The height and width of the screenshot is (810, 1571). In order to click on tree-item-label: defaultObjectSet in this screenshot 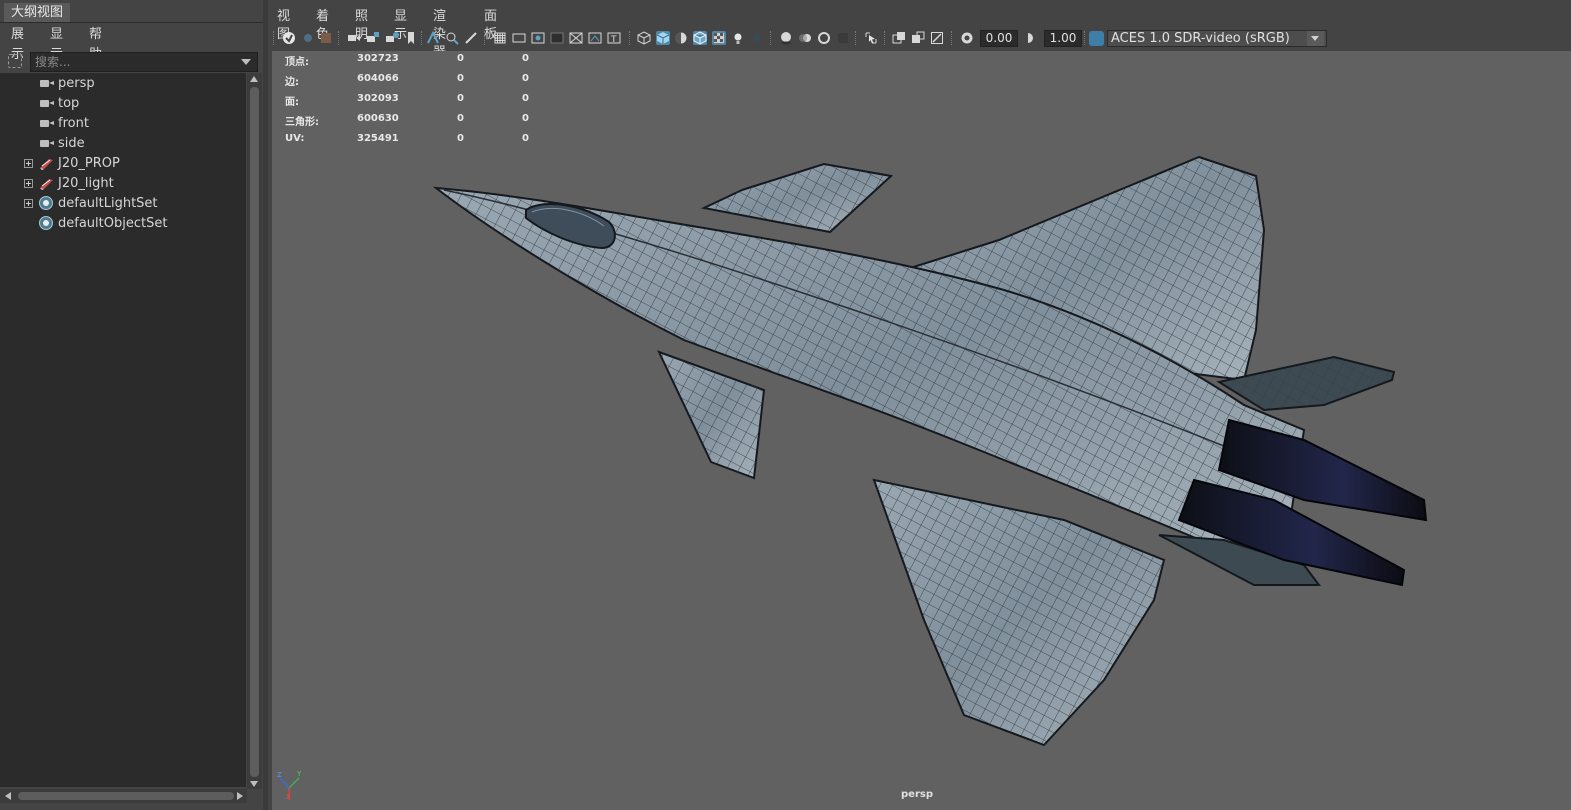, I will do `click(113, 223)`.